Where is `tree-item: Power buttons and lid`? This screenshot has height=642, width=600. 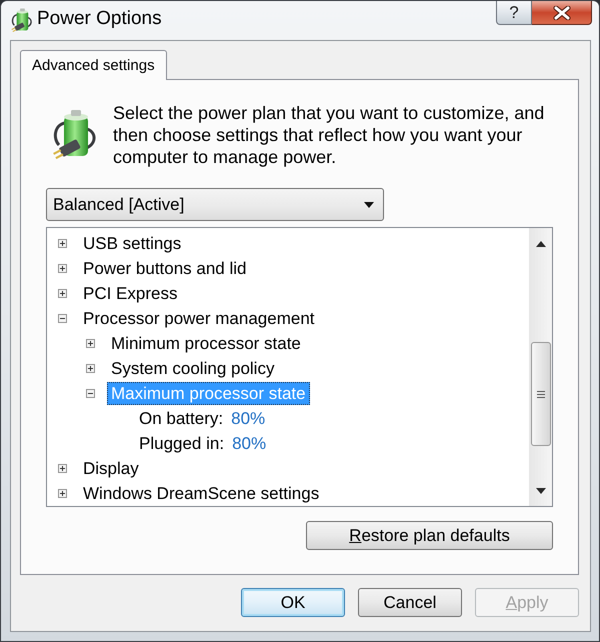 tree-item: Power buttons and lid is located at coordinates (164, 268).